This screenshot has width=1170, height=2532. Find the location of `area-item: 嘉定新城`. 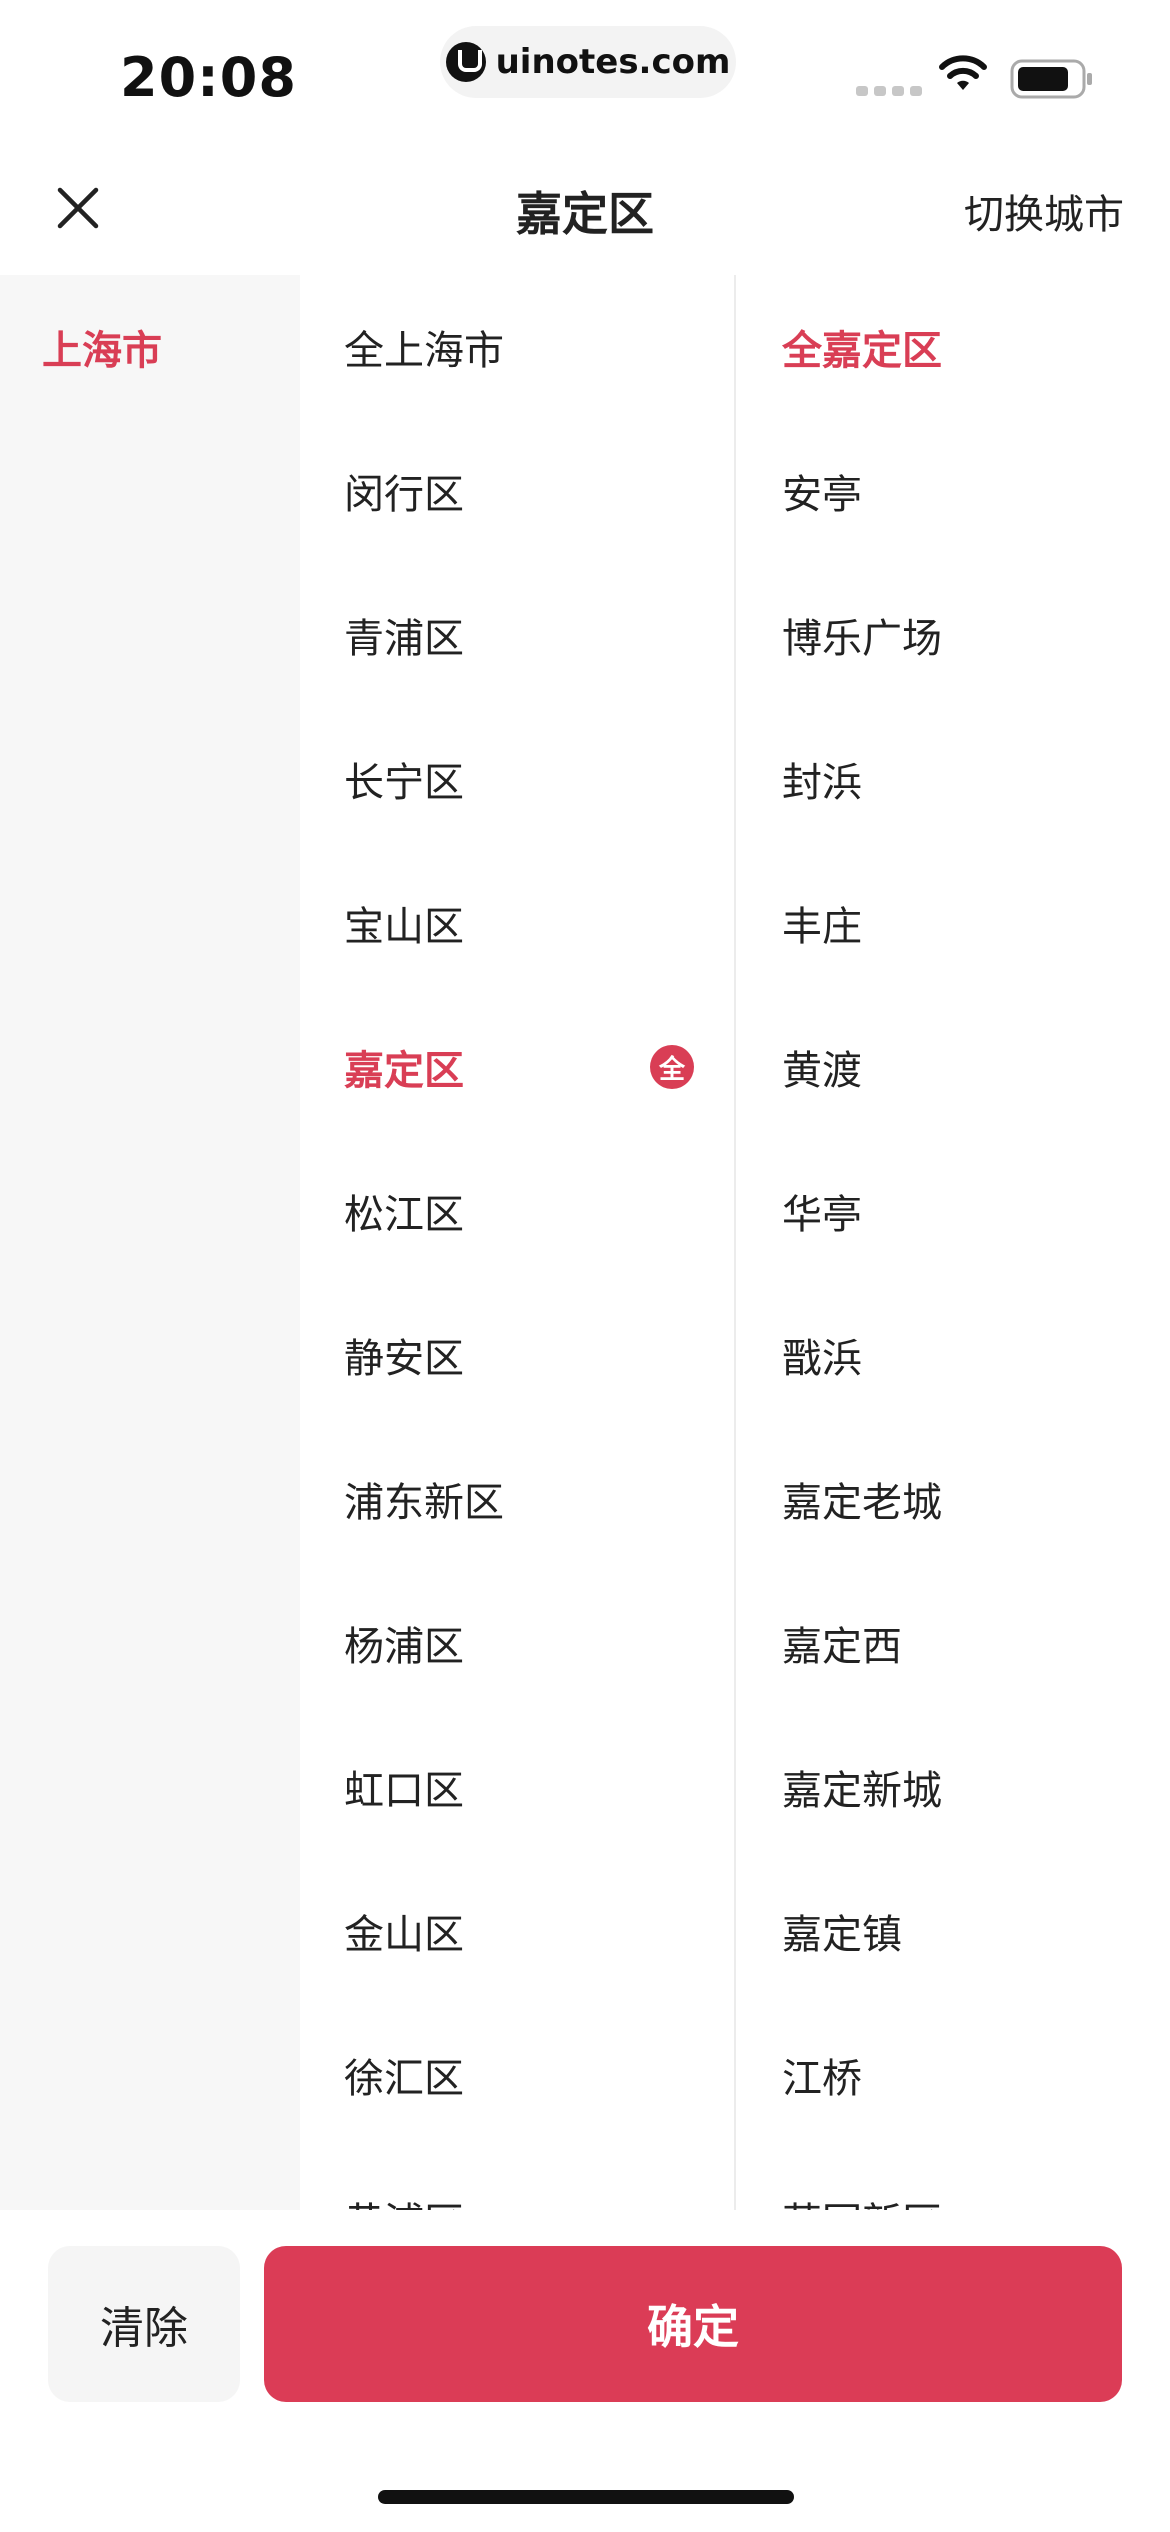

area-item: 嘉定新城 is located at coordinates (954, 1787).